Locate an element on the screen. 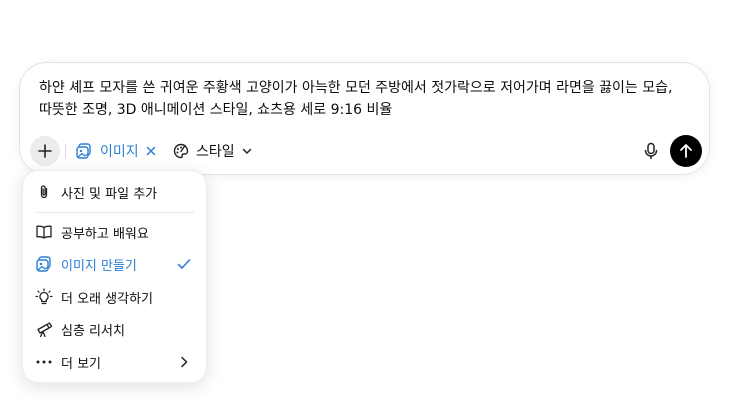 This screenshot has width=748, height=407. menu-item-add-files: 사진 및 파일 추가 is located at coordinates (115, 192).